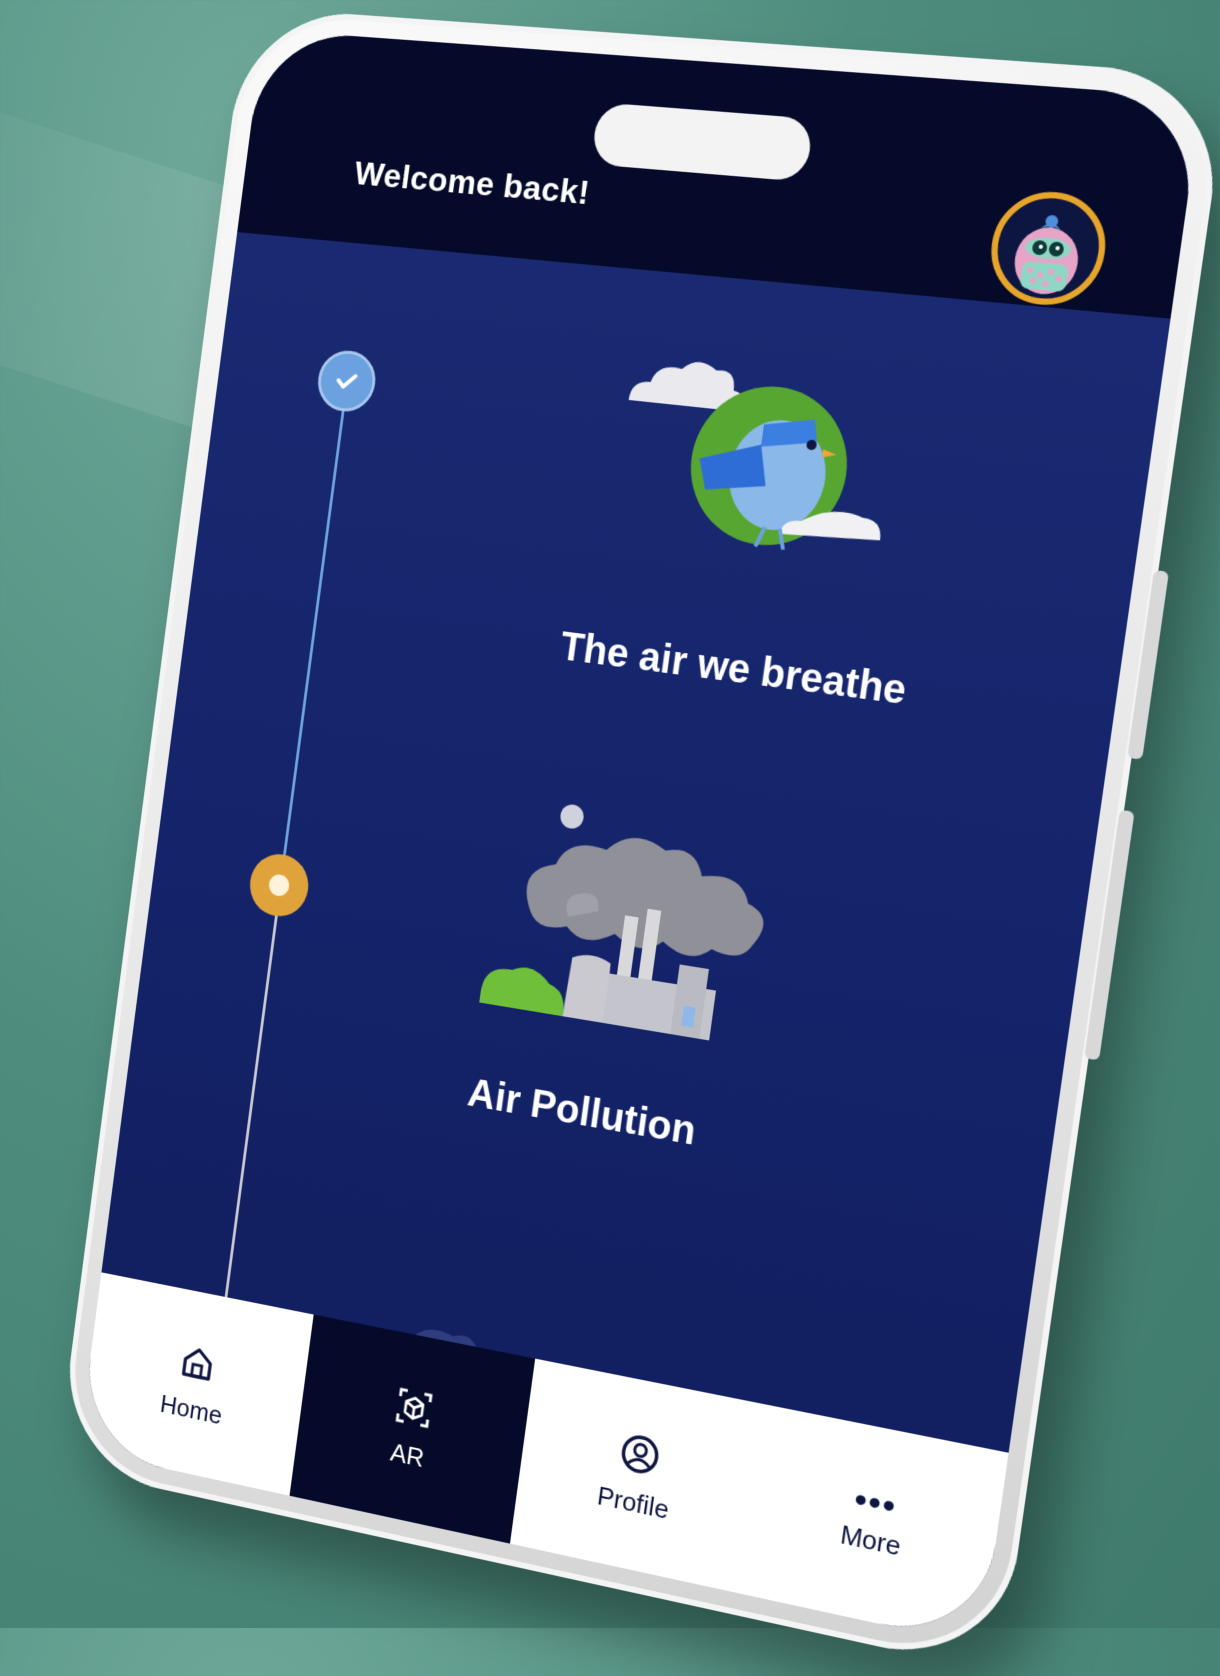 The width and height of the screenshot is (1220, 1676). What do you see at coordinates (876, 1502) in the screenshot?
I see `more-icon: •••` at bounding box center [876, 1502].